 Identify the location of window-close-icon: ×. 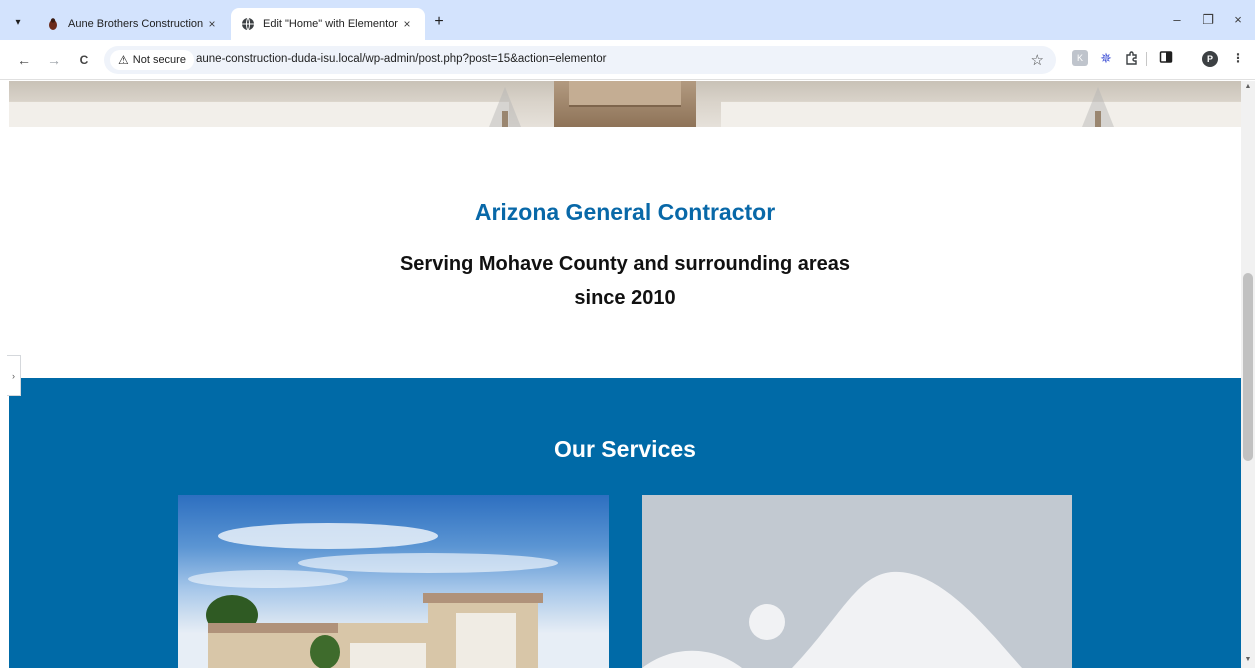
(1238, 19).